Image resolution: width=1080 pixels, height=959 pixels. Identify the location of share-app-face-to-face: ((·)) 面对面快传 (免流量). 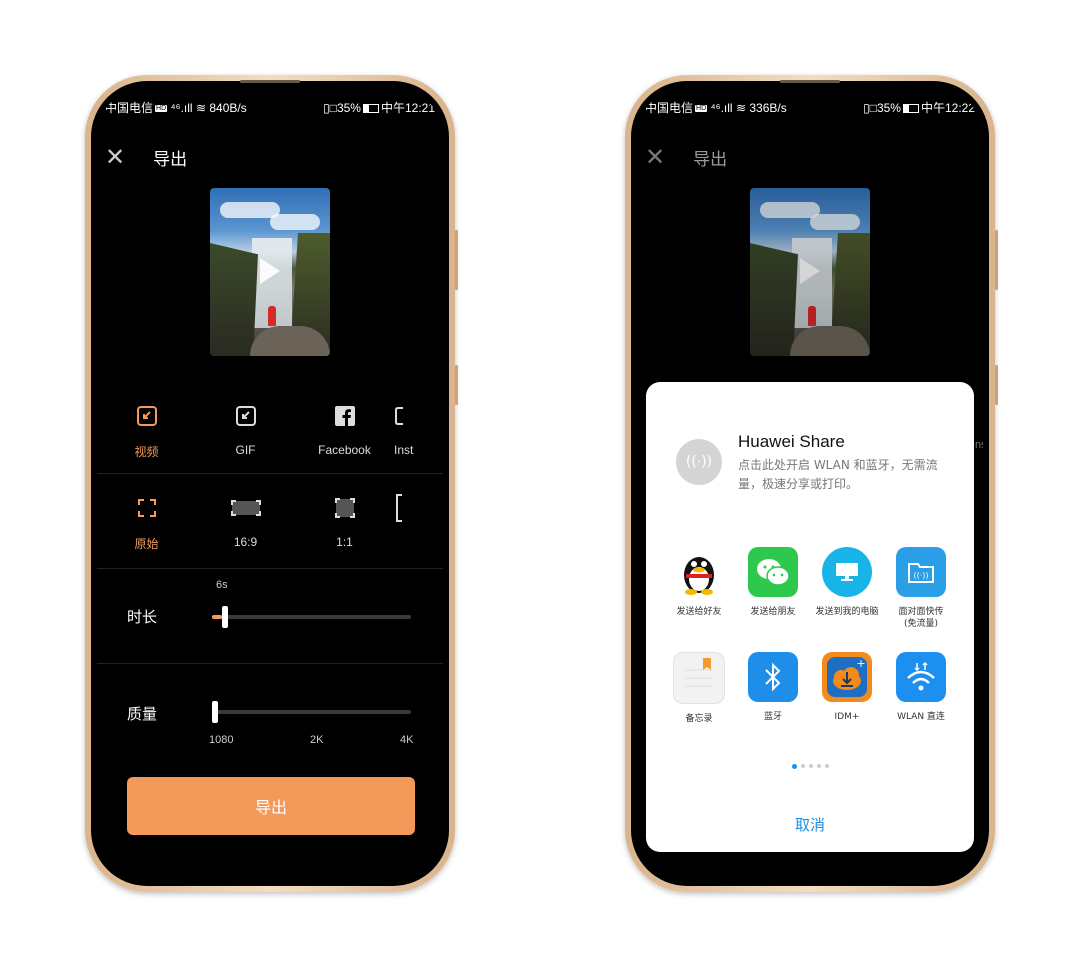
(921, 599).